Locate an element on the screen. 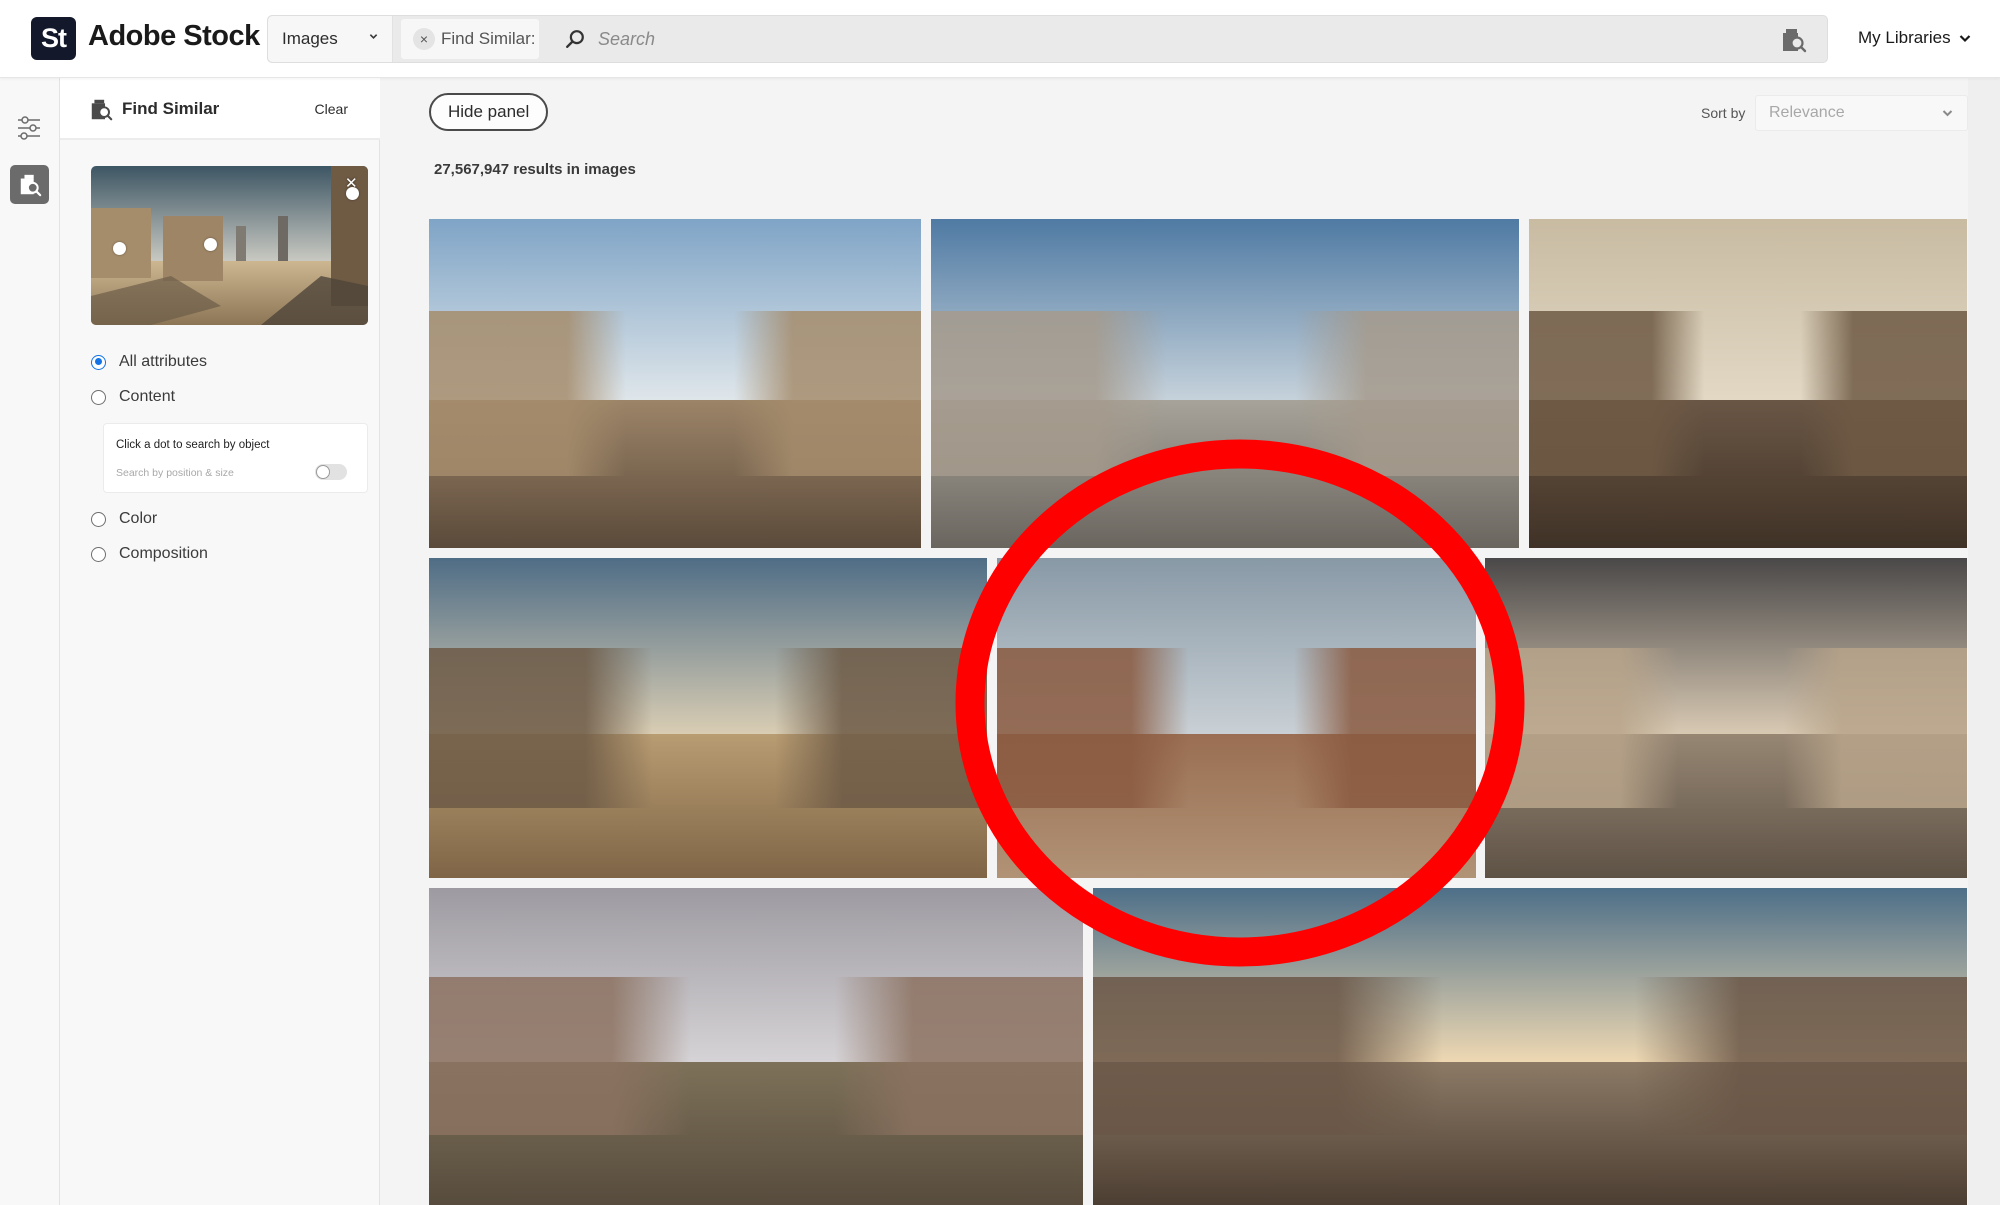 The height and width of the screenshot is (1205, 2000). visual-search-icon is located at coordinates (1794, 40).